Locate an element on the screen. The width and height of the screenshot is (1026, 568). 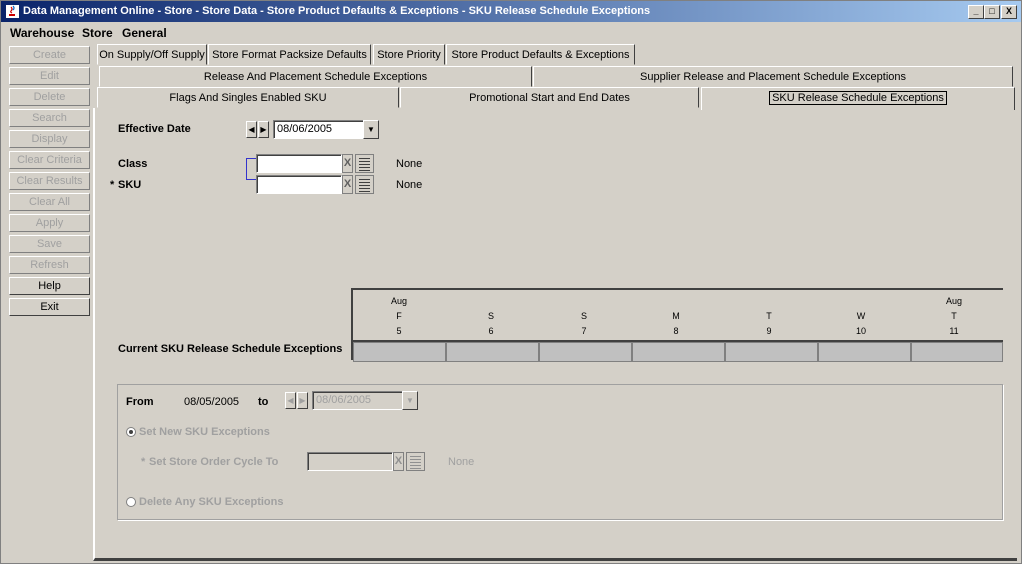
effective-date-label: Effective Date is located at coordinates (154, 129).